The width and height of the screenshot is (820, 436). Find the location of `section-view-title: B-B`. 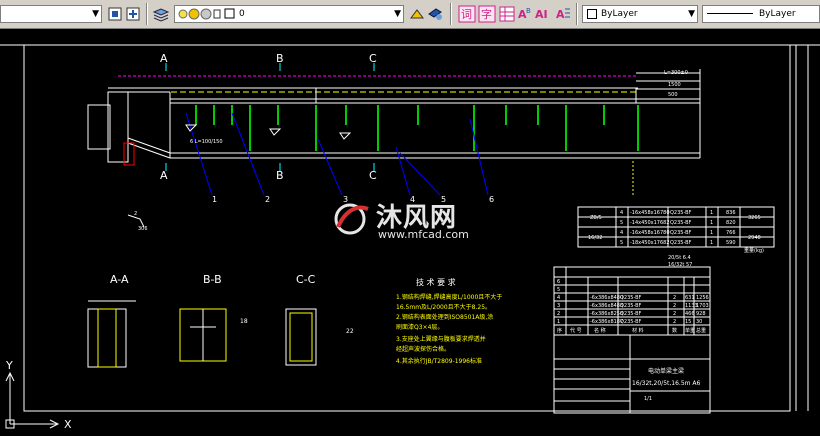

section-view-title: B-B is located at coordinates (212, 279).